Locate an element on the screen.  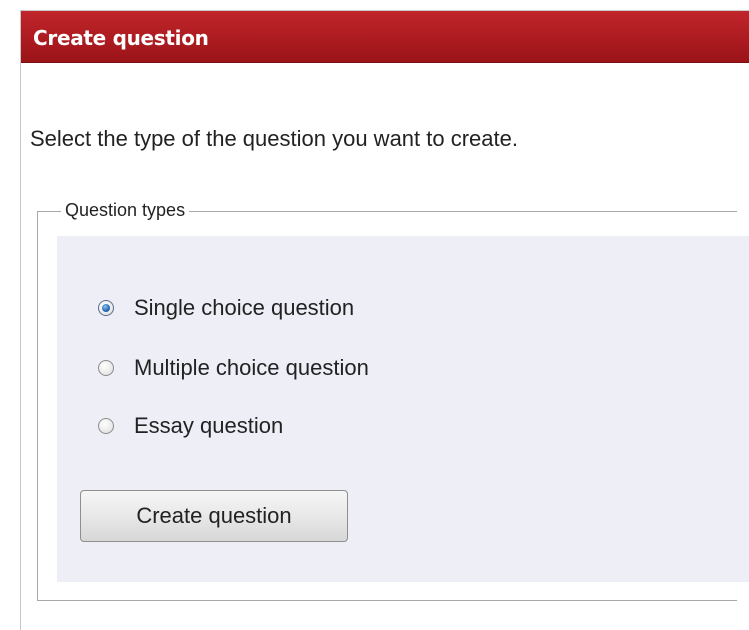
radio-multiple-choice is located at coordinates (106, 368).